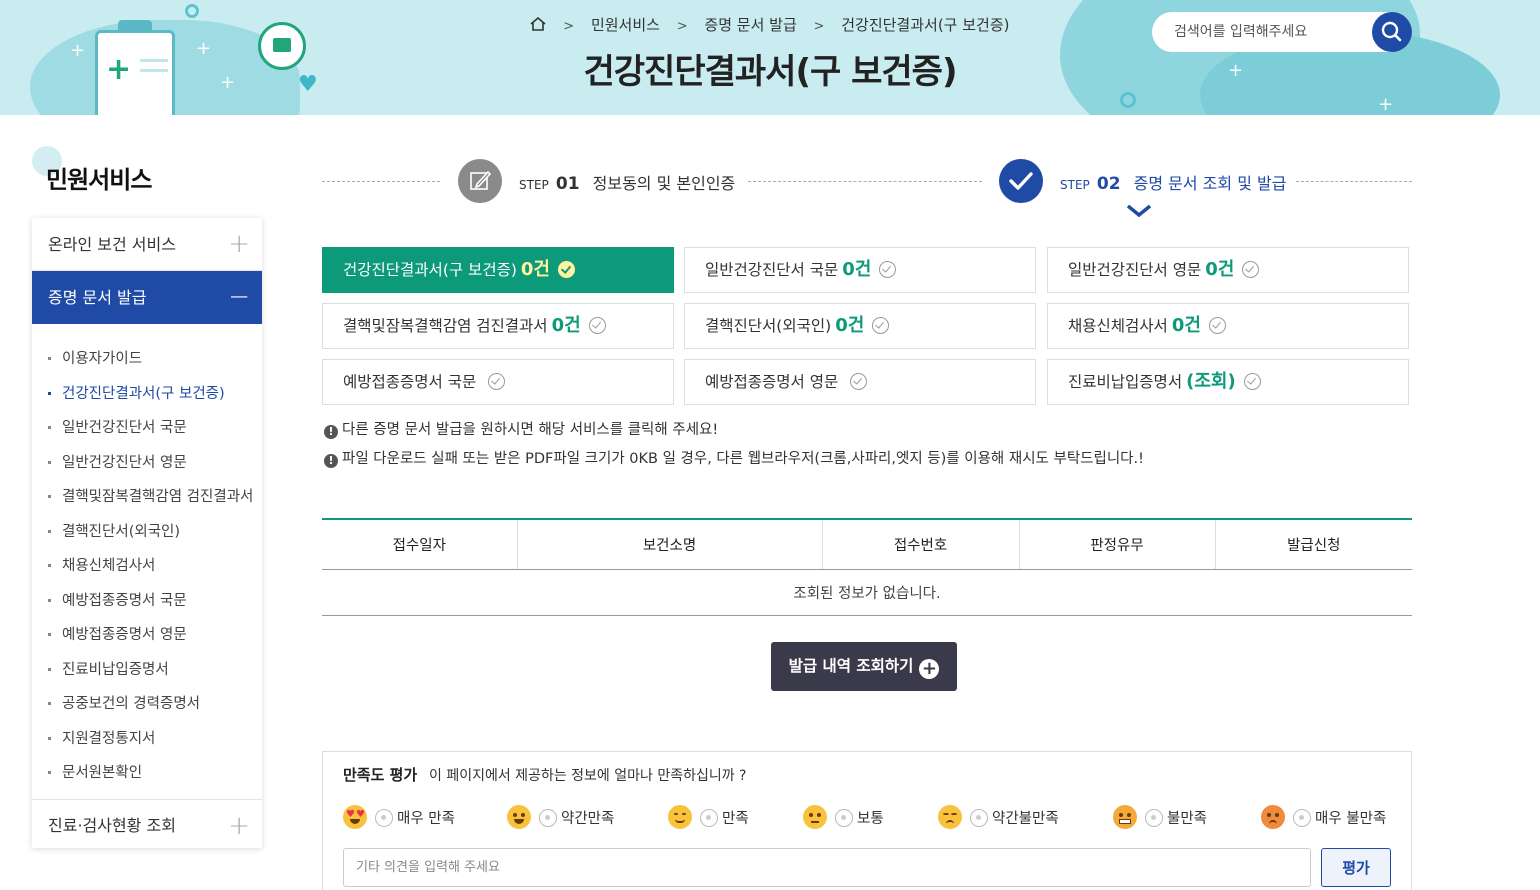 The width and height of the screenshot is (1540, 890). I want to click on sidebar-subitem-label: 일반건강진단서 영문, so click(124, 462).